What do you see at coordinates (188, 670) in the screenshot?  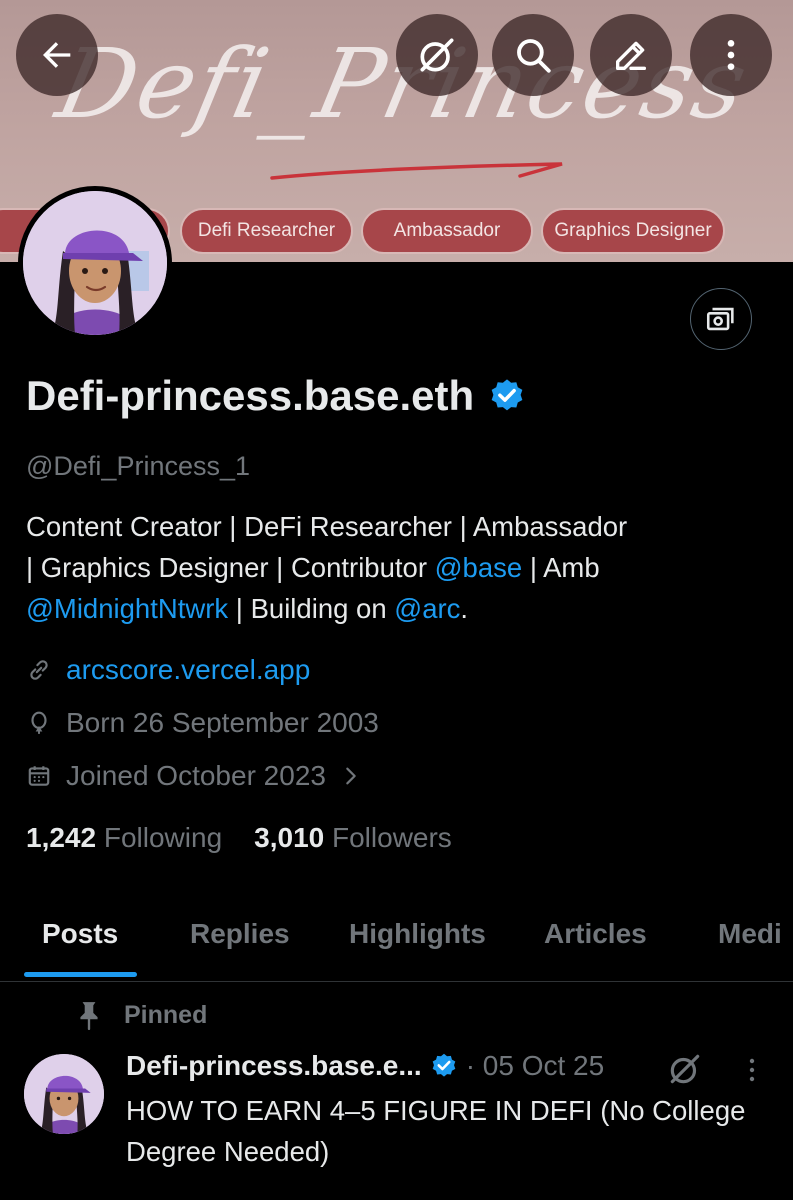 I see `website-link: arcscore.vercel.app` at bounding box center [188, 670].